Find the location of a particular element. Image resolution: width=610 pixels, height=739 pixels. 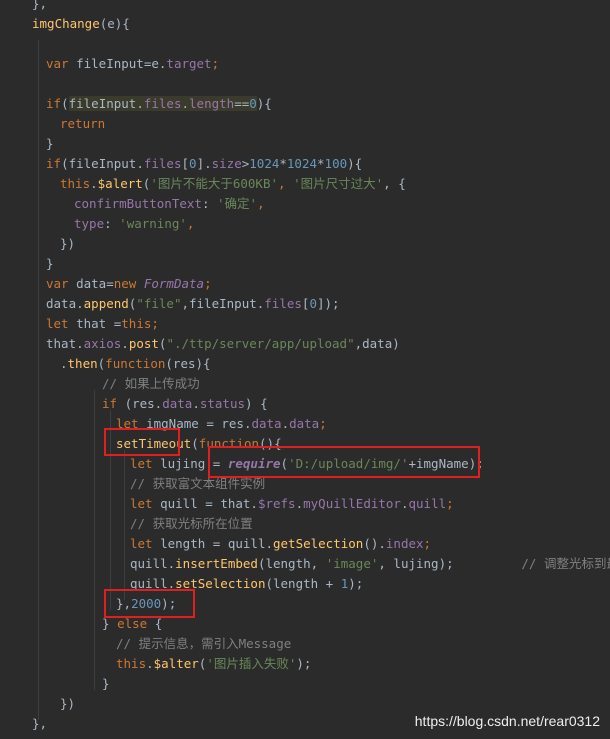

code-line: confirmButtonText: '确定', is located at coordinates (169, 204).